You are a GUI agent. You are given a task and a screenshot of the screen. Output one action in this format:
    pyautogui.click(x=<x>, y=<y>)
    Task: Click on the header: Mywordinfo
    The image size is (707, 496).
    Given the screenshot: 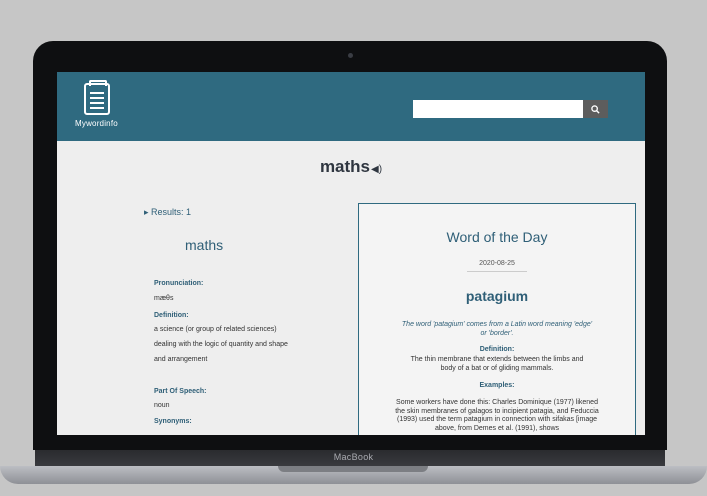 What is the action you would take?
    pyautogui.click(x=351, y=106)
    